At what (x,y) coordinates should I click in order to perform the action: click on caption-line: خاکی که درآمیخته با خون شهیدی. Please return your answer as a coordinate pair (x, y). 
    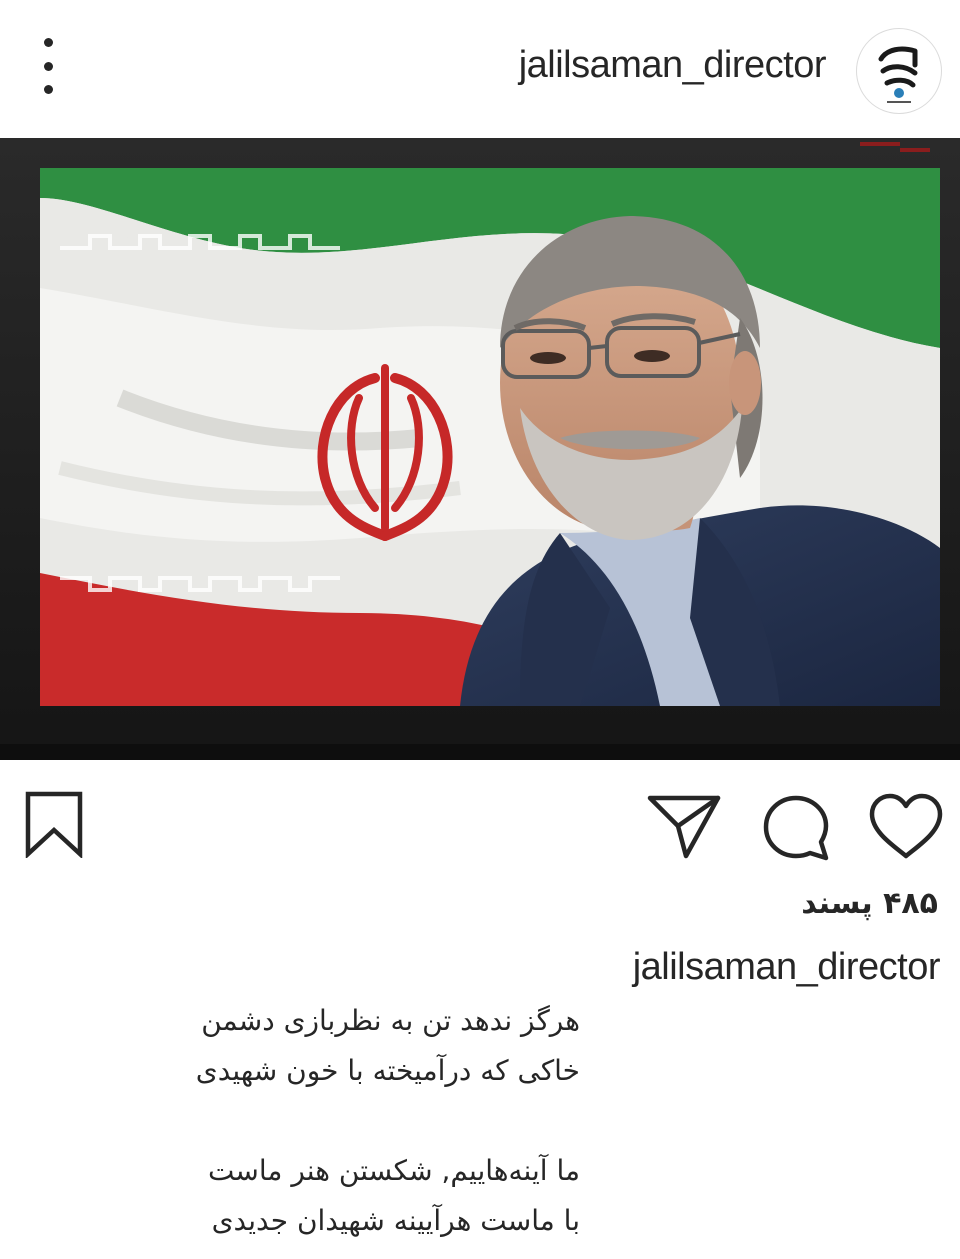
    Looking at the image, I should click on (387, 1070).